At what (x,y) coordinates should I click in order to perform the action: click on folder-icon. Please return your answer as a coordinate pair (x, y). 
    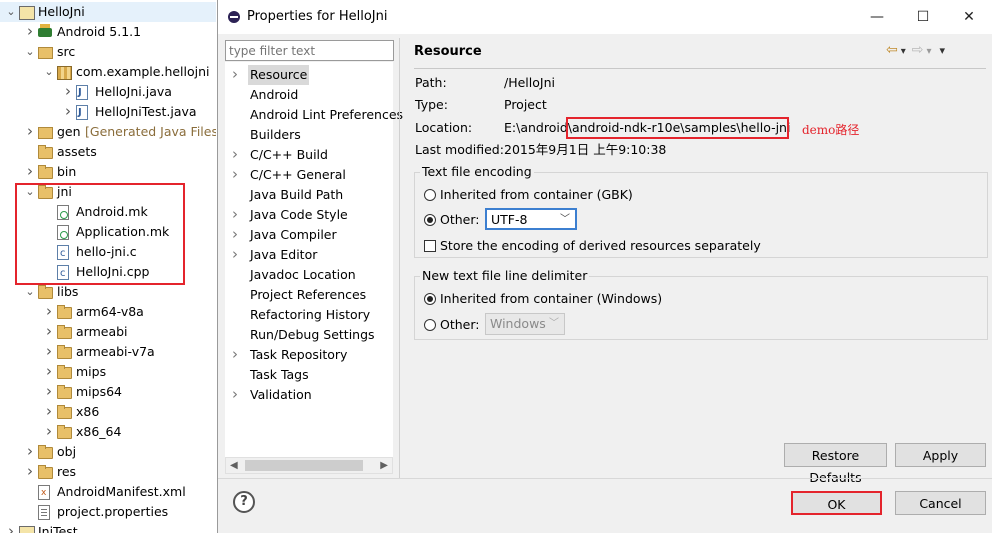
    Looking at the image, I should click on (64, 332).